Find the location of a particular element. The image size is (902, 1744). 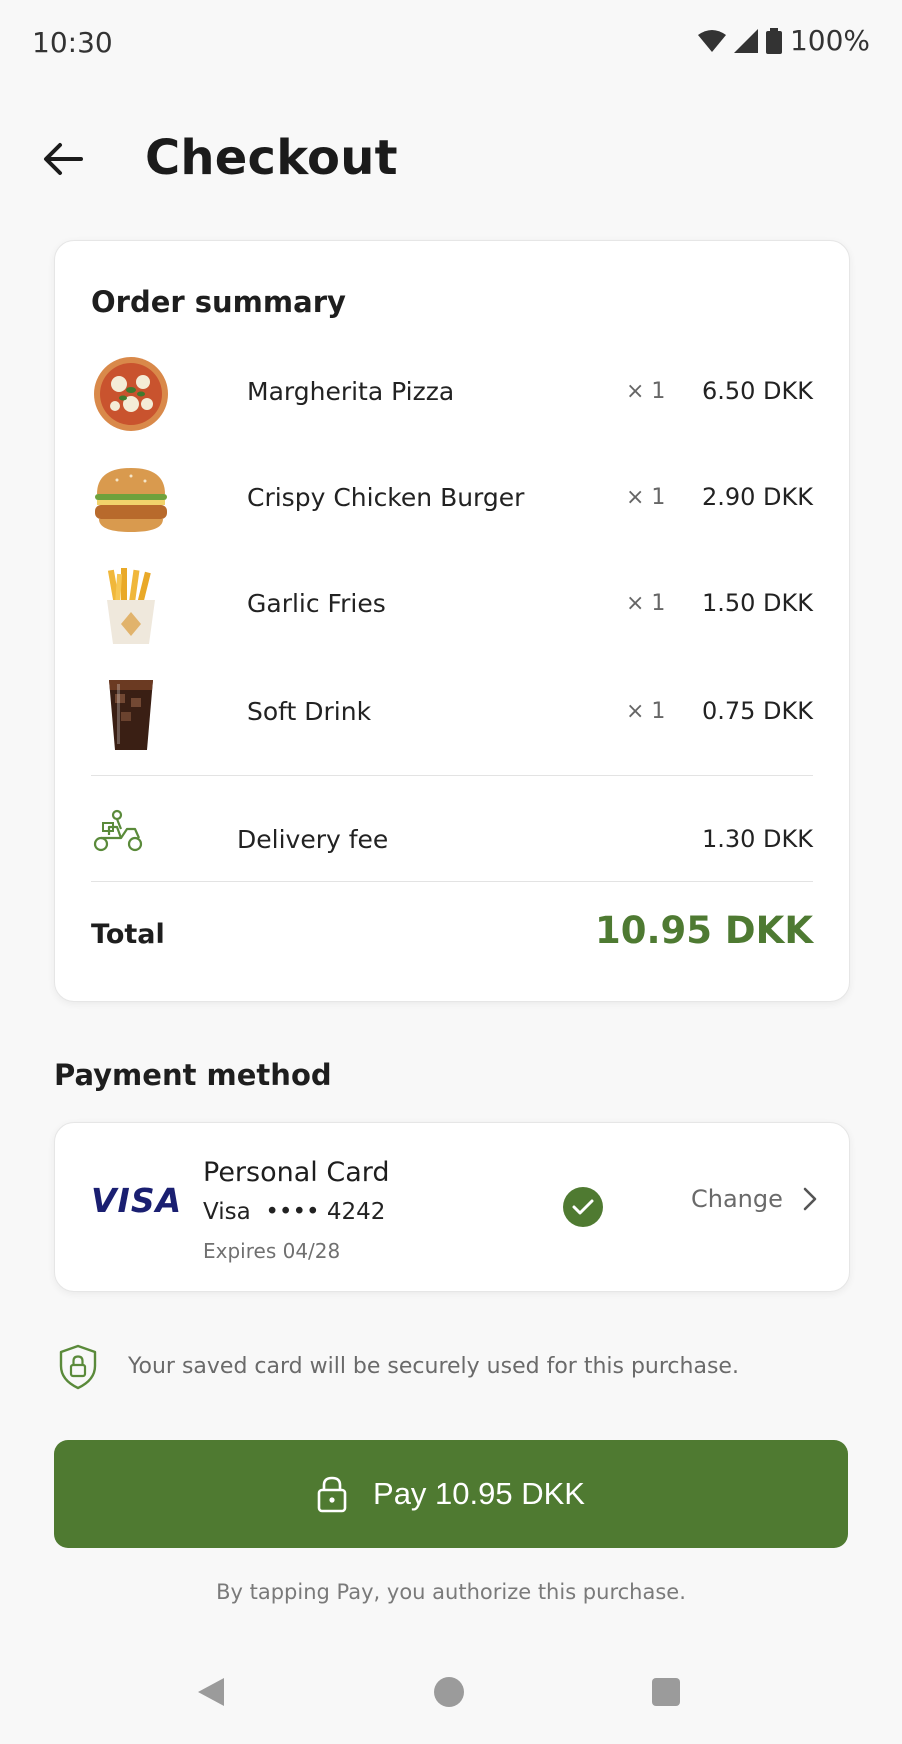

nav-recents-button is located at coordinates (666, 1692).